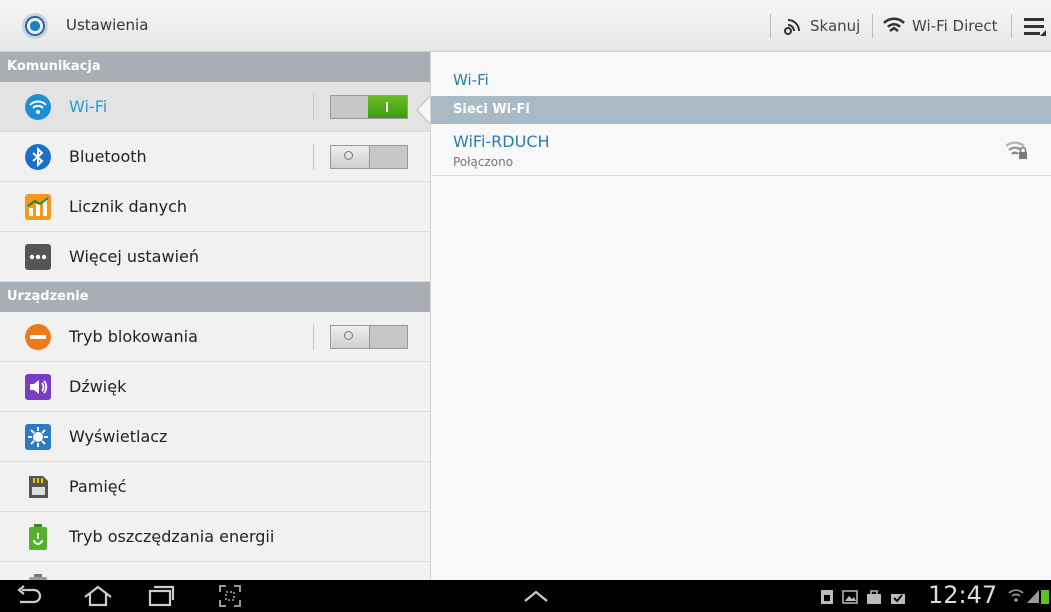 Image resolution: width=1051 pixels, height=612 pixels. Describe the element at coordinates (107, 25) in the screenshot. I see `app-title: Ustawienia` at that location.